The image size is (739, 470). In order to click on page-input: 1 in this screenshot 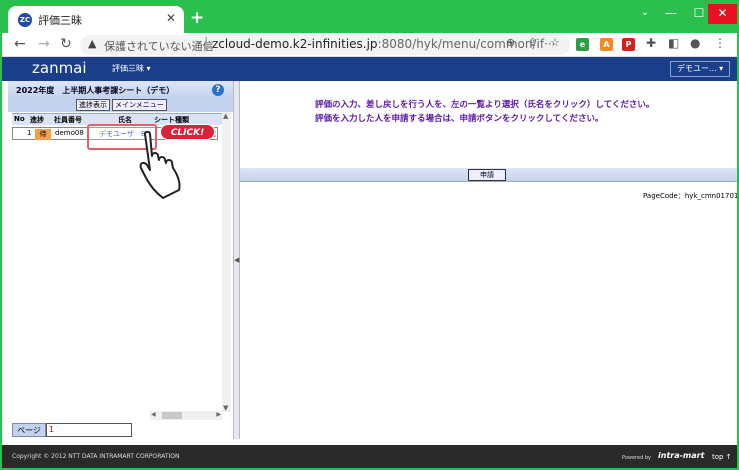, I will do `click(89, 430)`.